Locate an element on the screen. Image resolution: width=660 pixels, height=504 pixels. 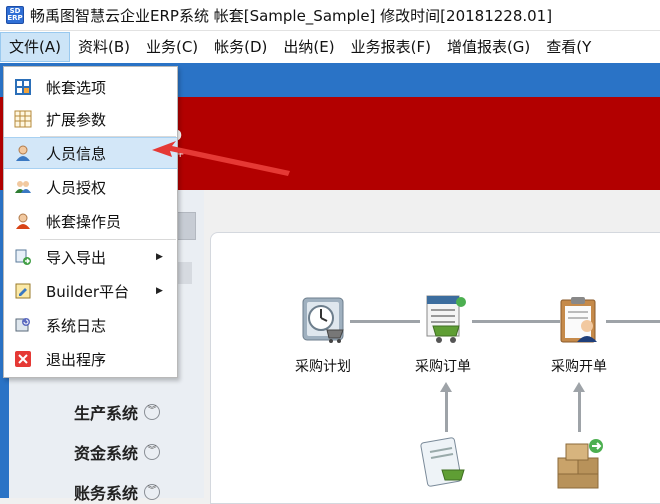
menu-item-builder-platform: Builder平台 ▶ is located at coordinates (90, 291).